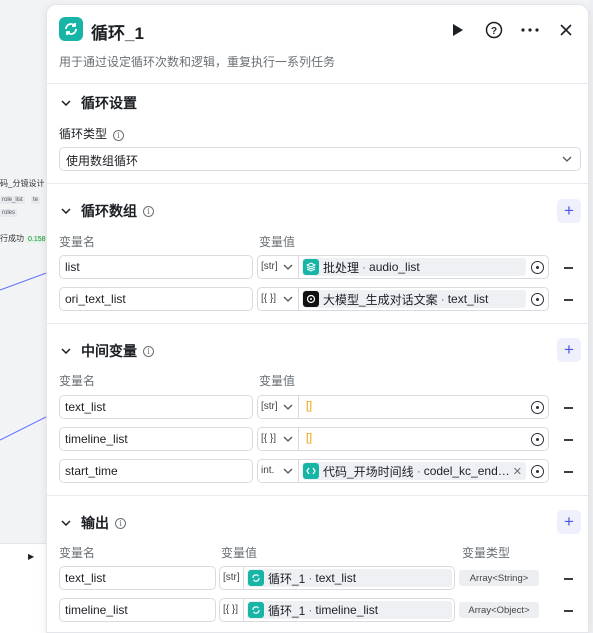 This screenshot has width=593, height=633. What do you see at coordinates (349, 610) in the screenshot?
I see `reference-chip: 循环_1 · timeline_list` at bounding box center [349, 610].